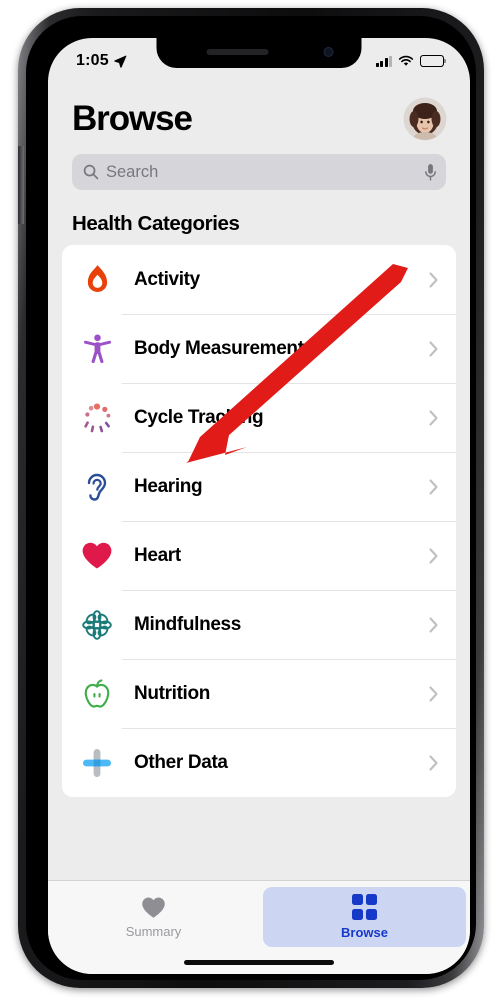 The height and width of the screenshot is (1000, 501). Describe the element at coordinates (97, 418) in the screenshot. I see `cycle-dots-icon` at that location.